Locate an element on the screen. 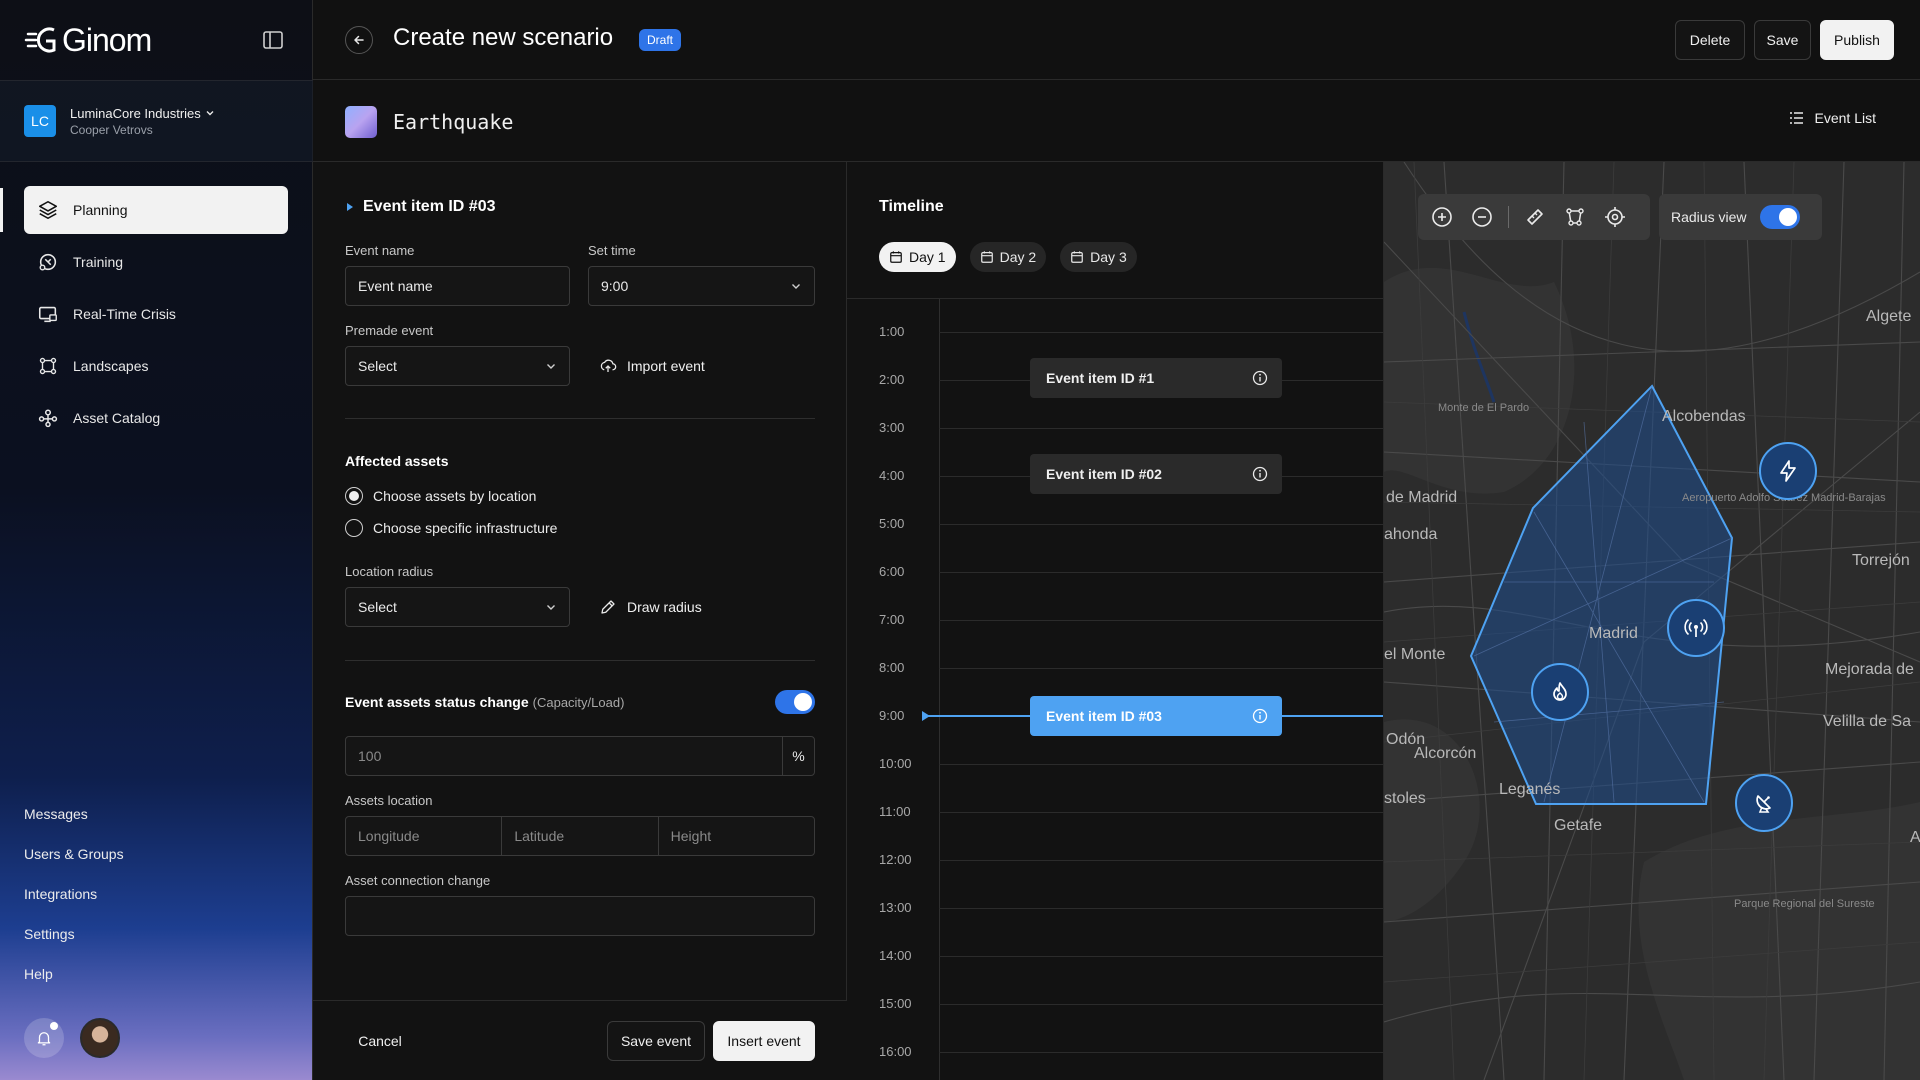 This screenshot has height=1080, width=1920. radio-indicator is located at coordinates (354, 496).